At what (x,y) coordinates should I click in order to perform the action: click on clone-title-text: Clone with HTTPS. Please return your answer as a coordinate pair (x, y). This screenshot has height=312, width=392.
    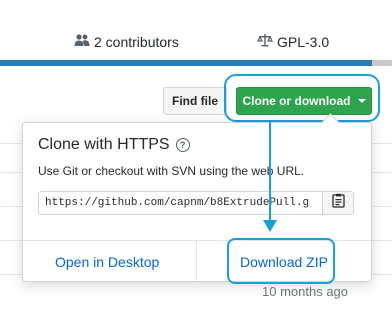
    Looking at the image, I should click on (104, 144).